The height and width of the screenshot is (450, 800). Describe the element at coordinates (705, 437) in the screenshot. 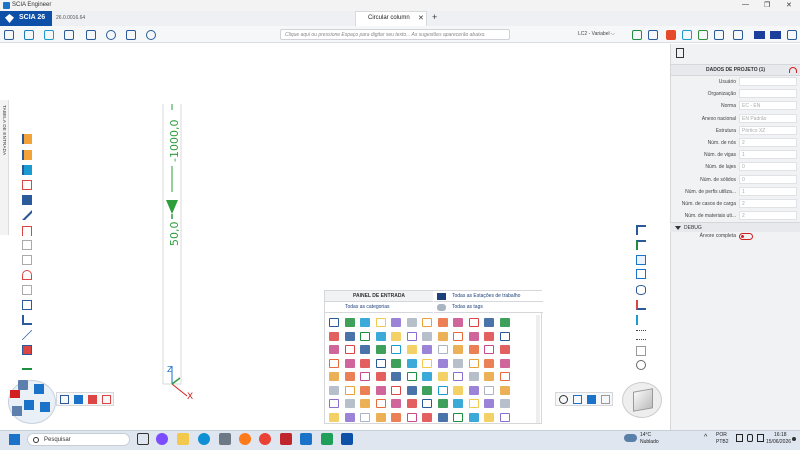

I see `tray-chevron-icon: ^` at that location.